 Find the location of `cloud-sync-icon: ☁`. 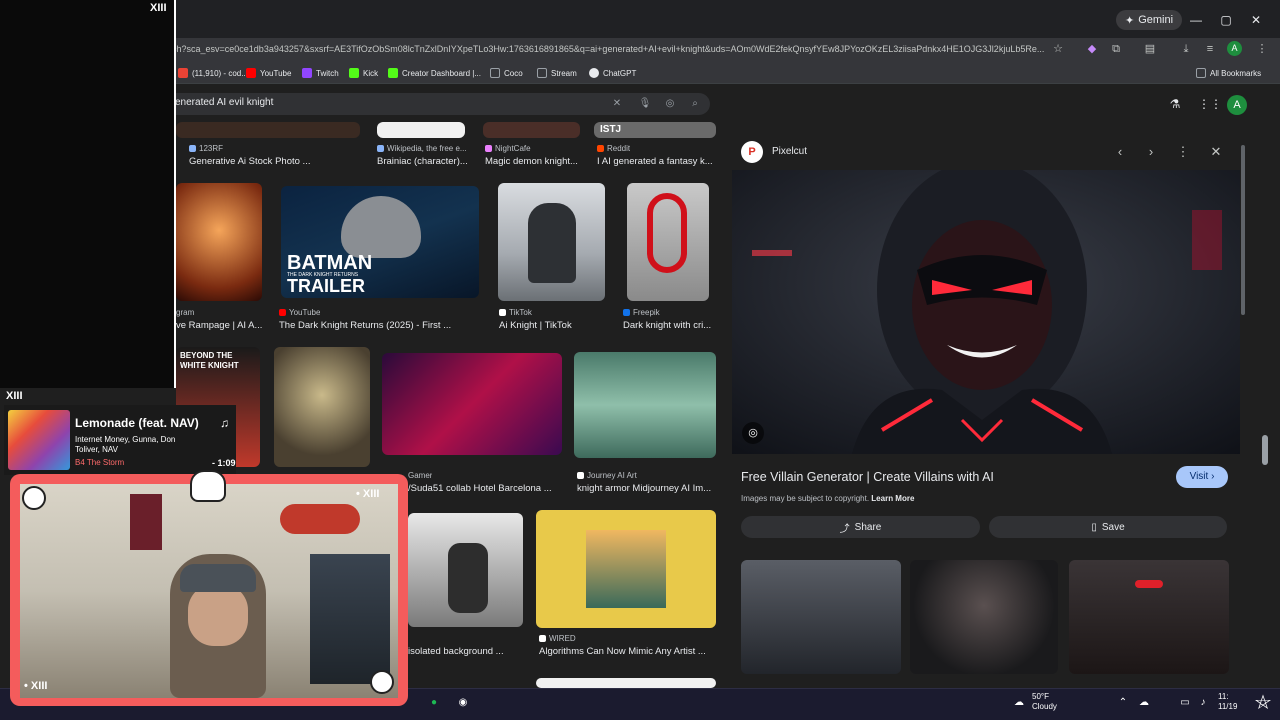

cloud-sync-icon: ☁ is located at coordinates (1144, 703).